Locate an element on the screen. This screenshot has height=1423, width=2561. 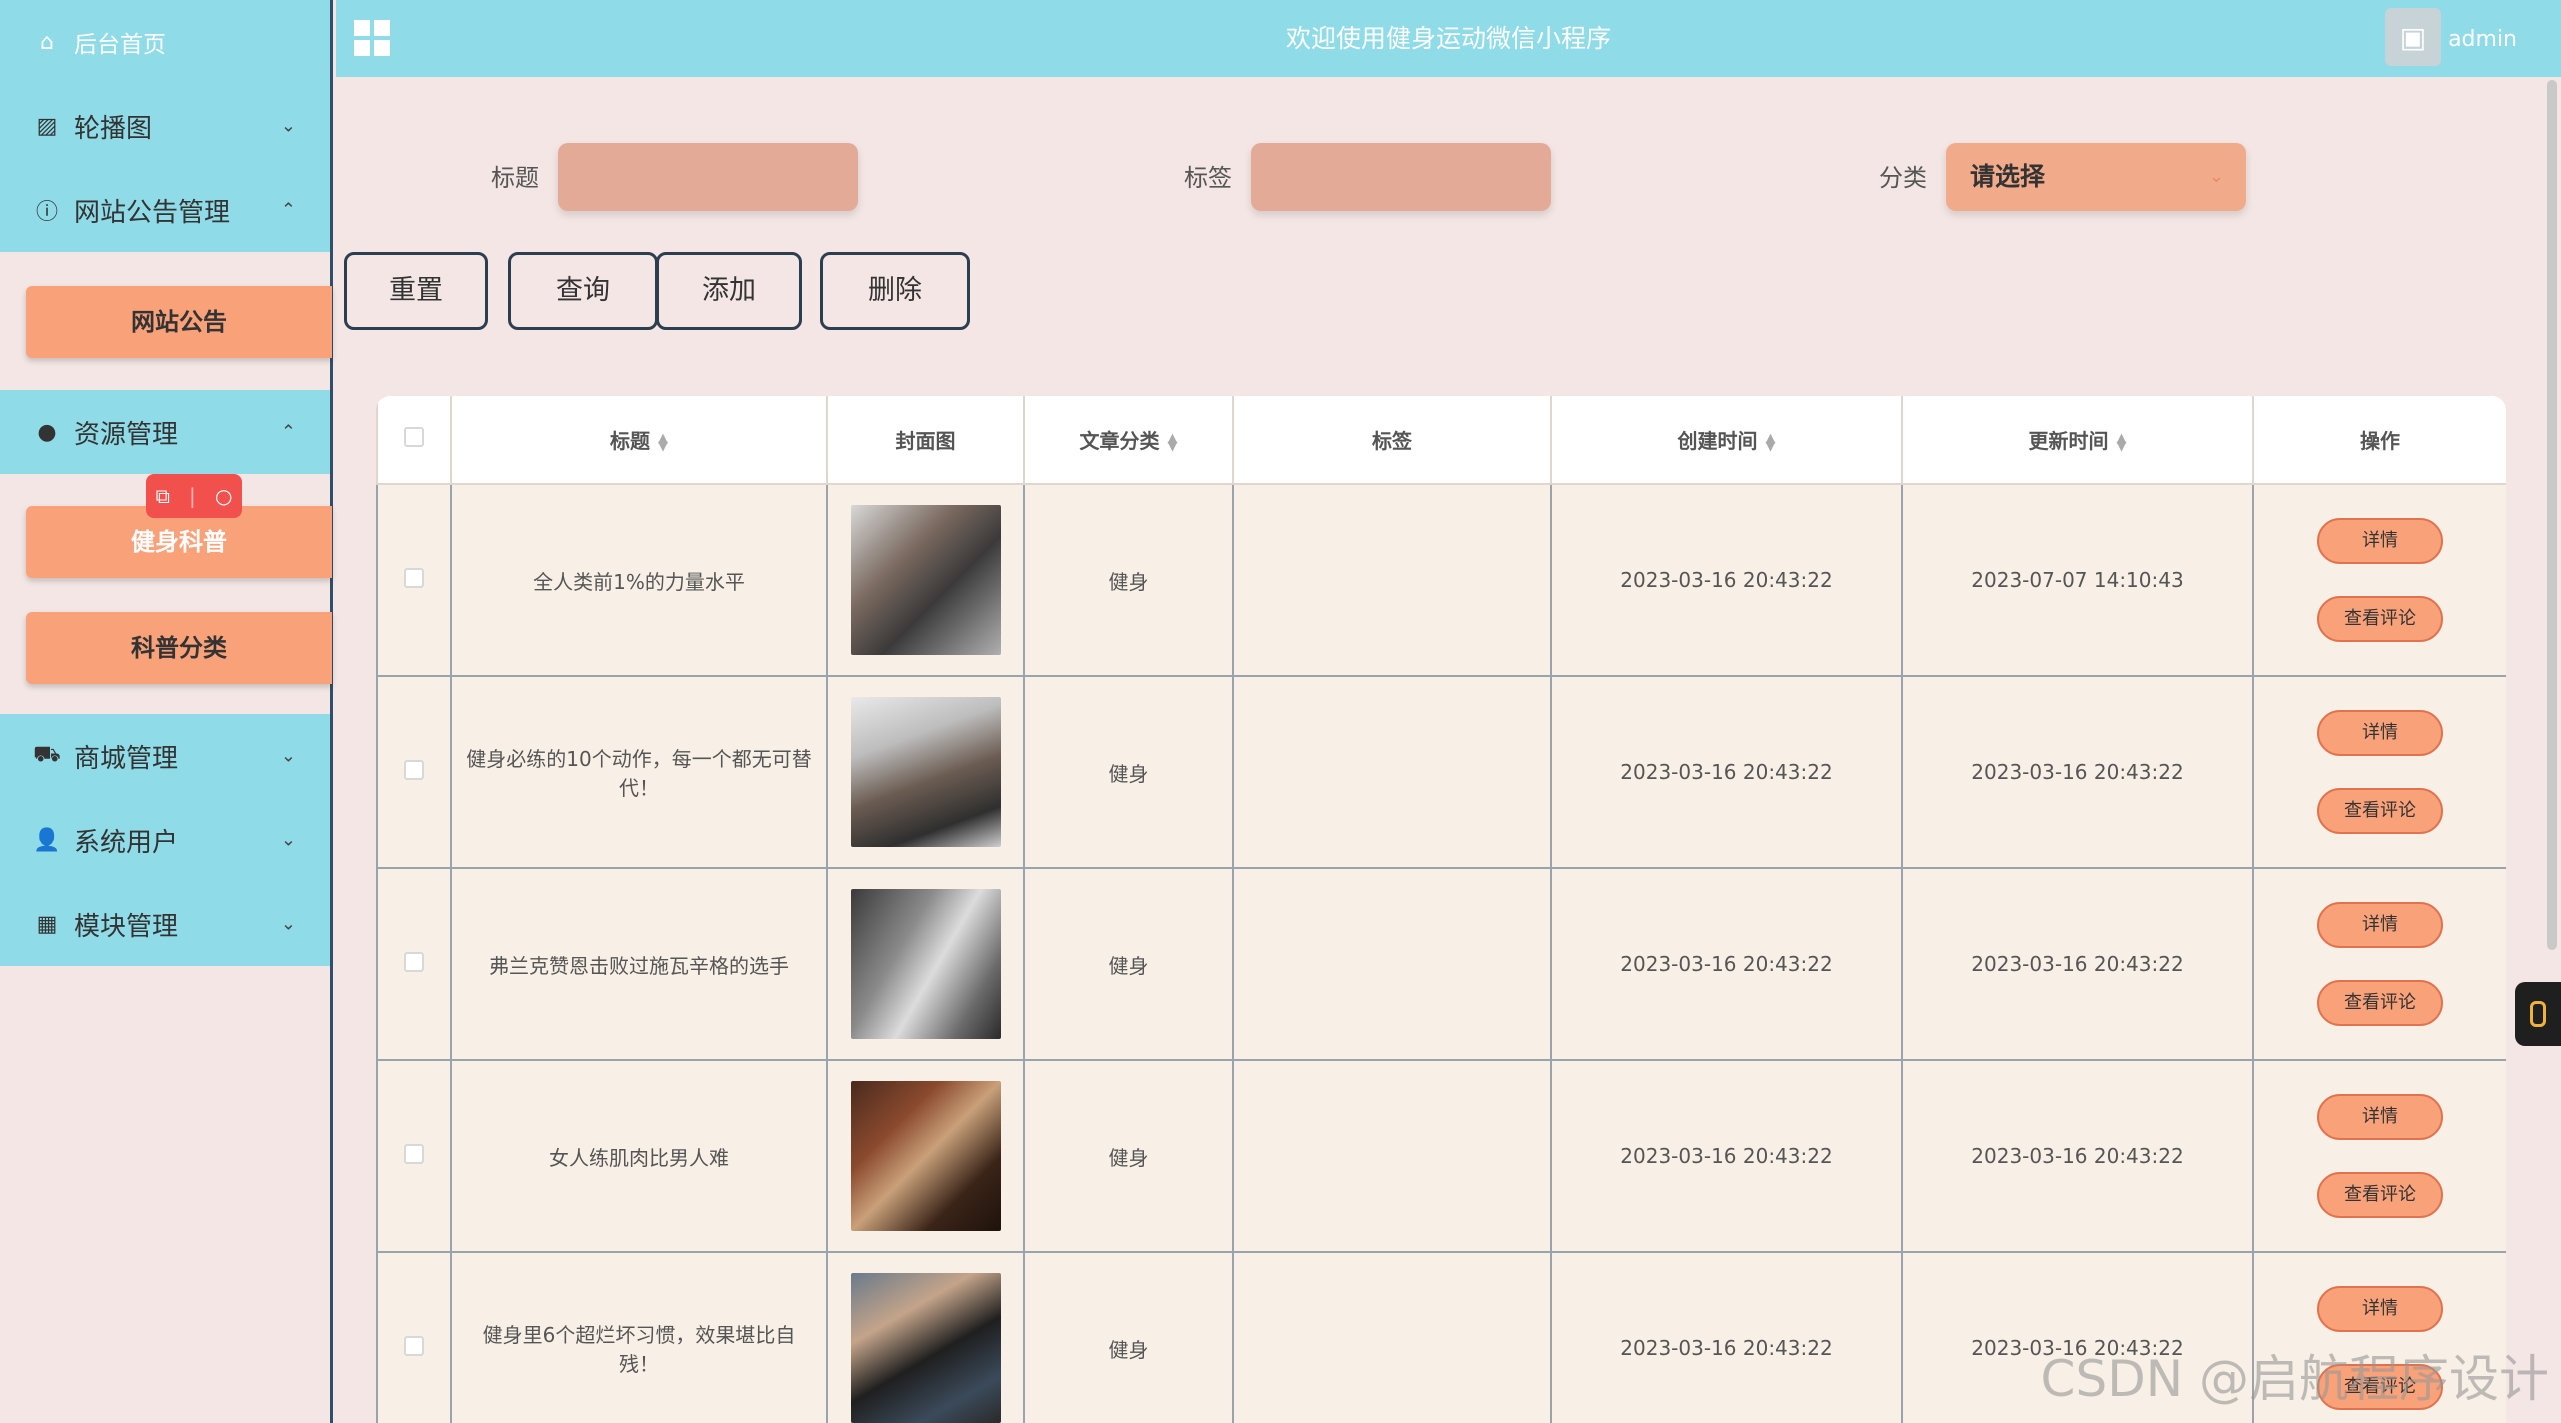
username: admin is located at coordinates (2482, 40).